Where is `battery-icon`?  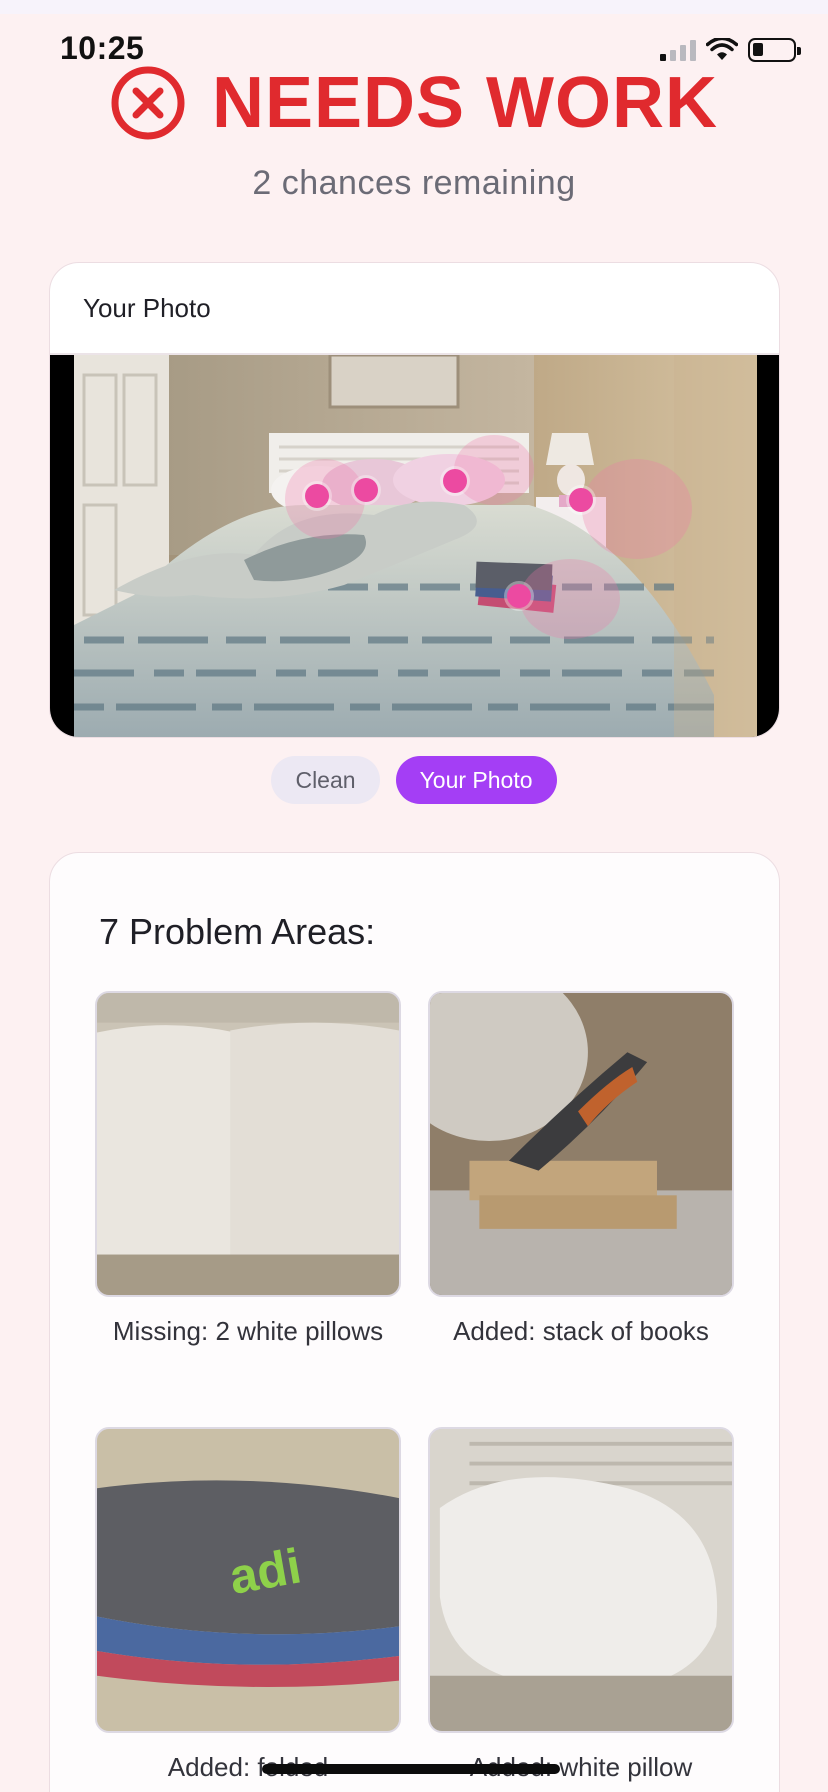
battery-icon is located at coordinates (774, 50).